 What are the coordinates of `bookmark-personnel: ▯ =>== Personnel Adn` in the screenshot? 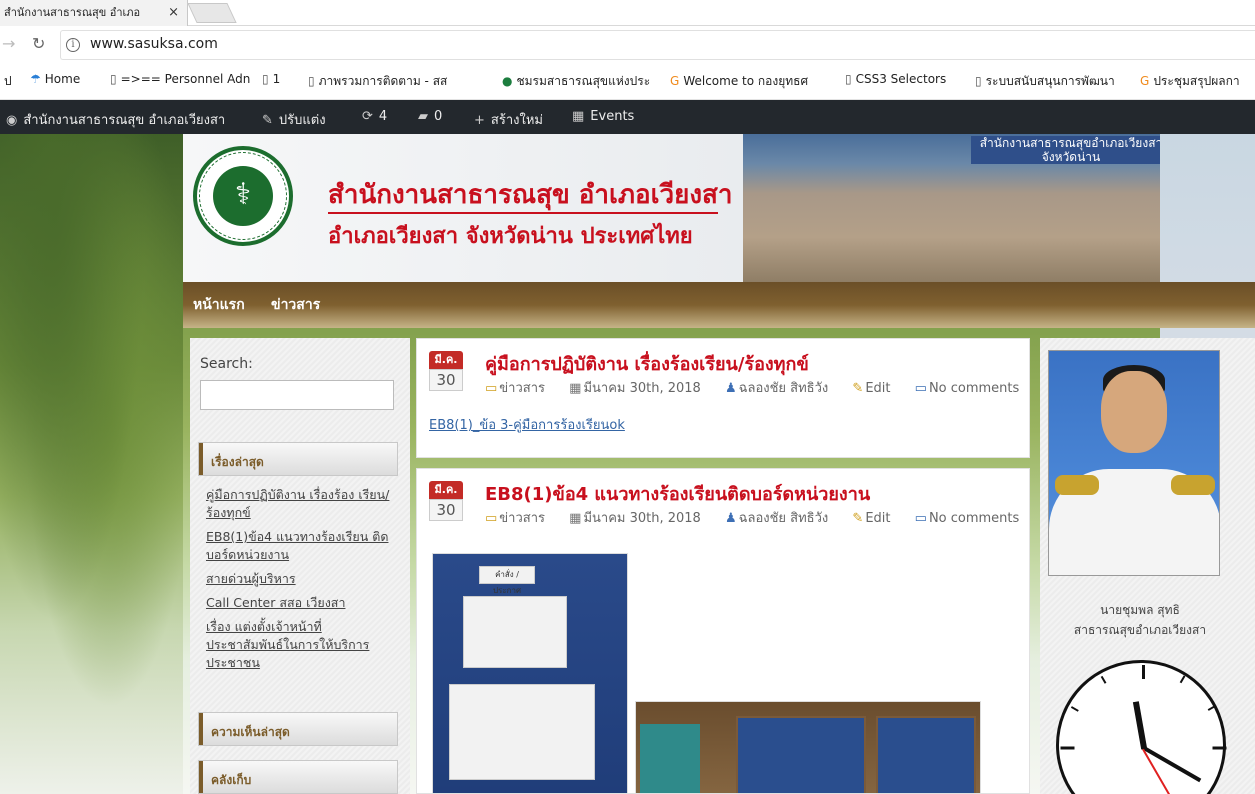 It's located at (180, 79).